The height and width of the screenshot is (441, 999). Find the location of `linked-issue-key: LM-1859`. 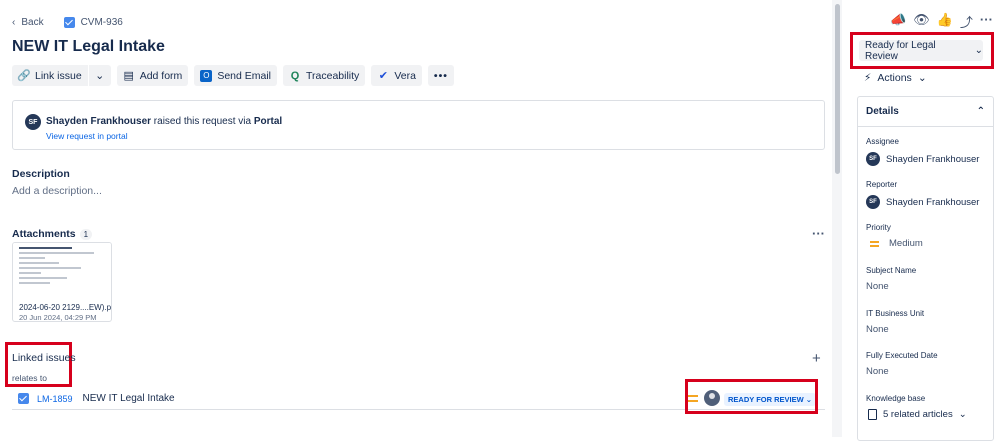

linked-issue-key: LM-1859 is located at coordinates (55, 399).